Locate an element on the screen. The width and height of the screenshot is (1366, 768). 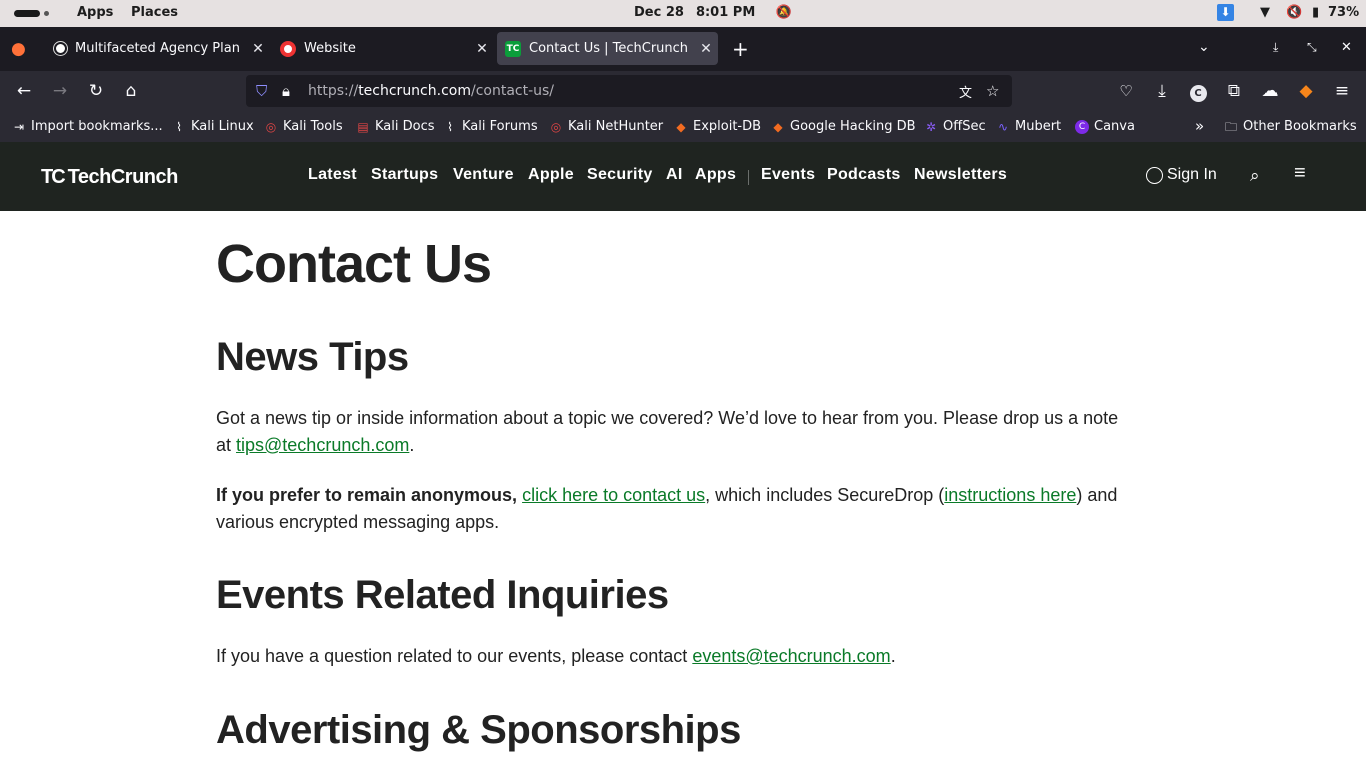
bookmark-kali-docs: ▤ Kali Docs is located at coordinates (395, 126).